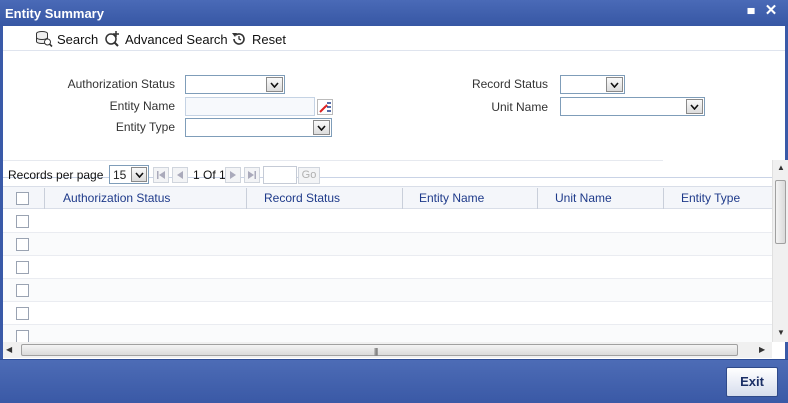  Describe the element at coordinates (509, 84) in the screenshot. I see `record-status-label: Record Status` at that location.